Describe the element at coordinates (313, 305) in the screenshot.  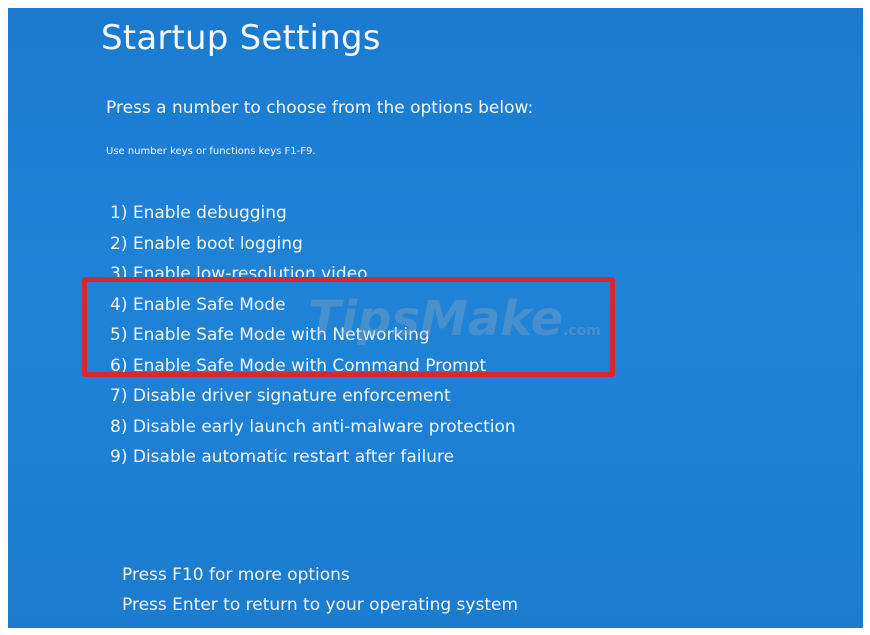
I see `option-enable-safe-mode: 4) Enable Safe Mode` at that location.